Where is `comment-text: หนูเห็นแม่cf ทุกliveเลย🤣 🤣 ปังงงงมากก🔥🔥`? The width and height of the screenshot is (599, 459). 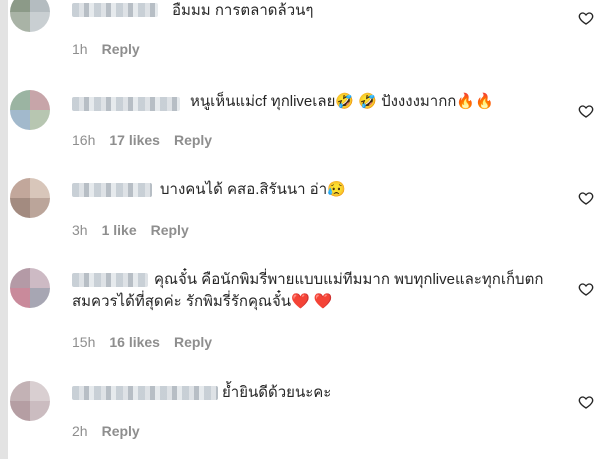
comment-text: หนูเห็นแม่cf ทุกliveเลย🤣 🤣 ปังงงงมากก🔥🔥 is located at coordinates (342, 101).